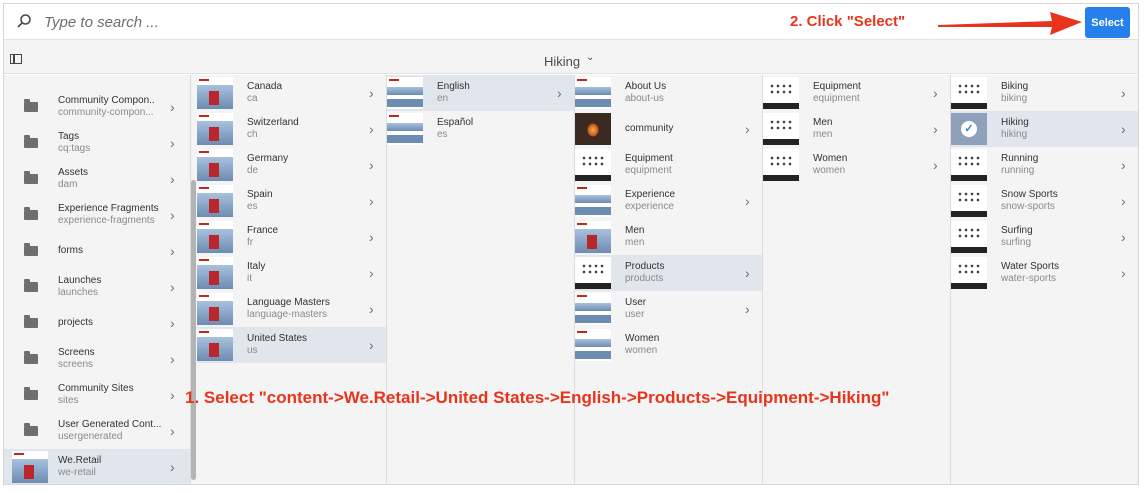  What do you see at coordinates (829, 170) in the screenshot?
I see `item-name: women` at bounding box center [829, 170].